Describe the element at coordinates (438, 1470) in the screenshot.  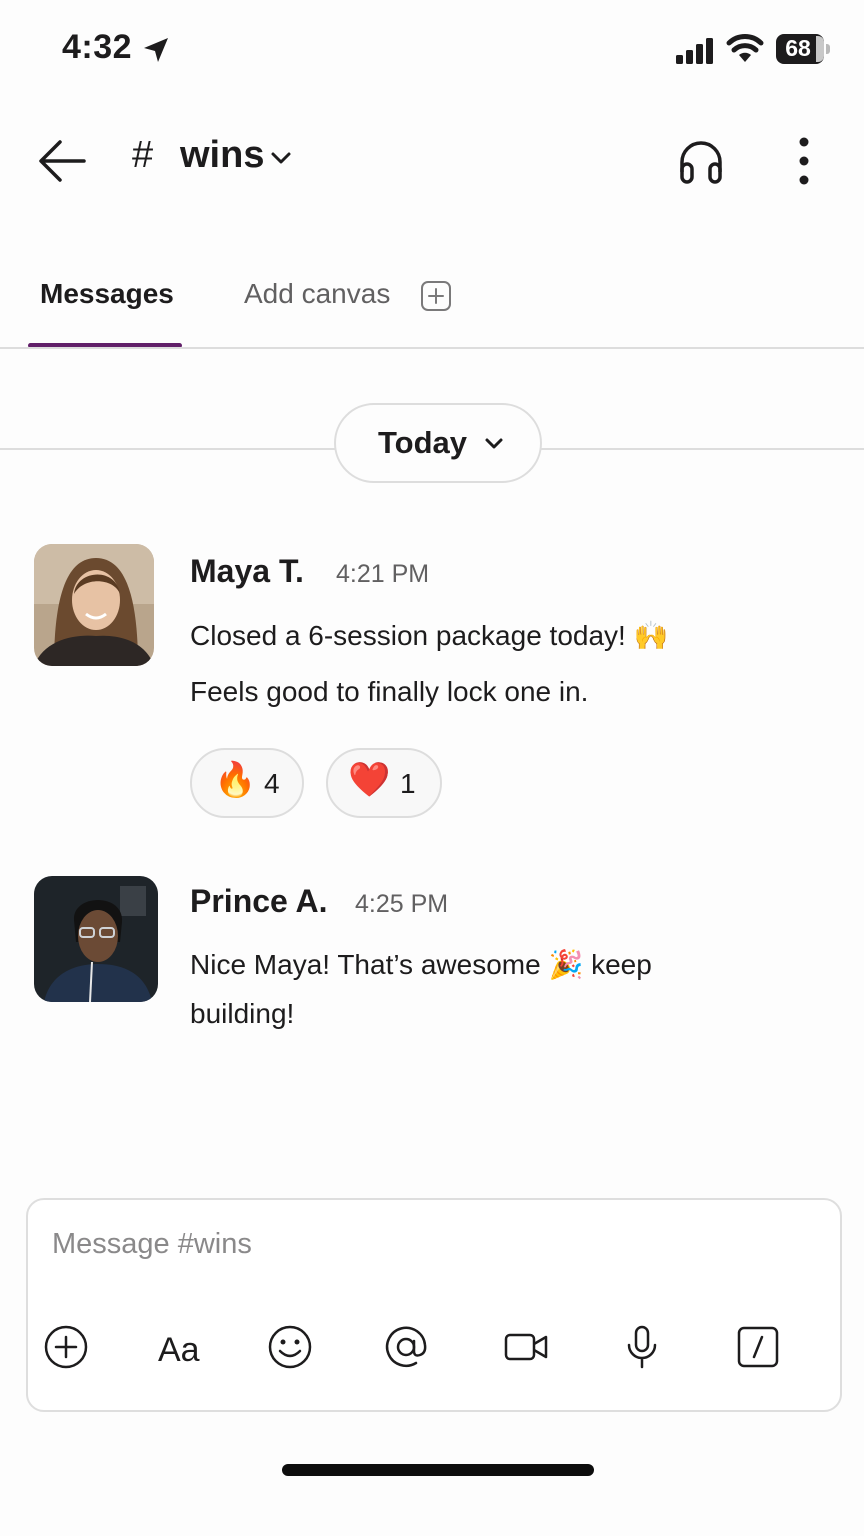
I see `home-indicator` at that location.